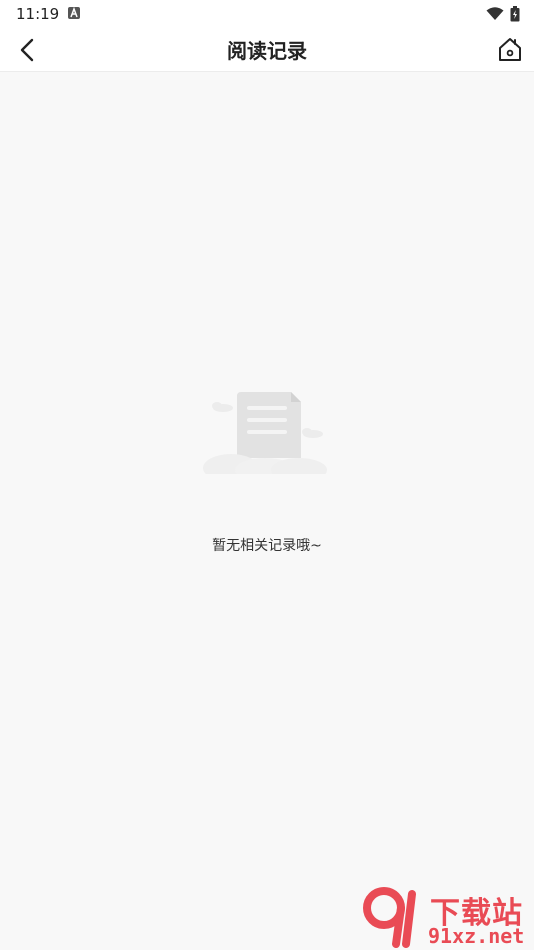 This screenshot has width=534, height=950. What do you see at coordinates (515, 14) in the screenshot?
I see `battery-icon` at bounding box center [515, 14].